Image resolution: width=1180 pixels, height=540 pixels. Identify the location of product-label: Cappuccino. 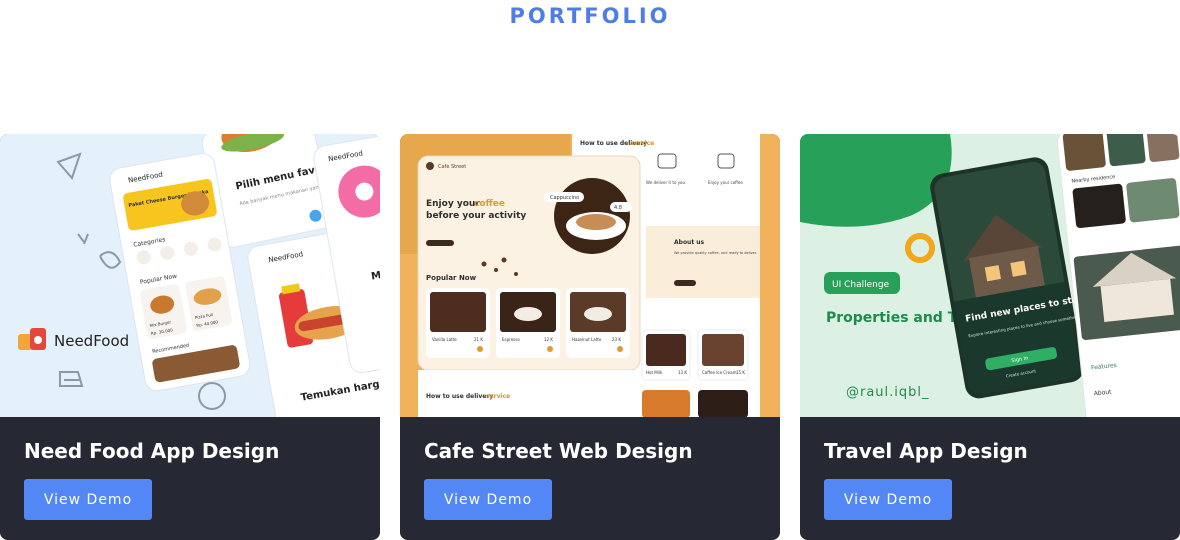
(564, 198).